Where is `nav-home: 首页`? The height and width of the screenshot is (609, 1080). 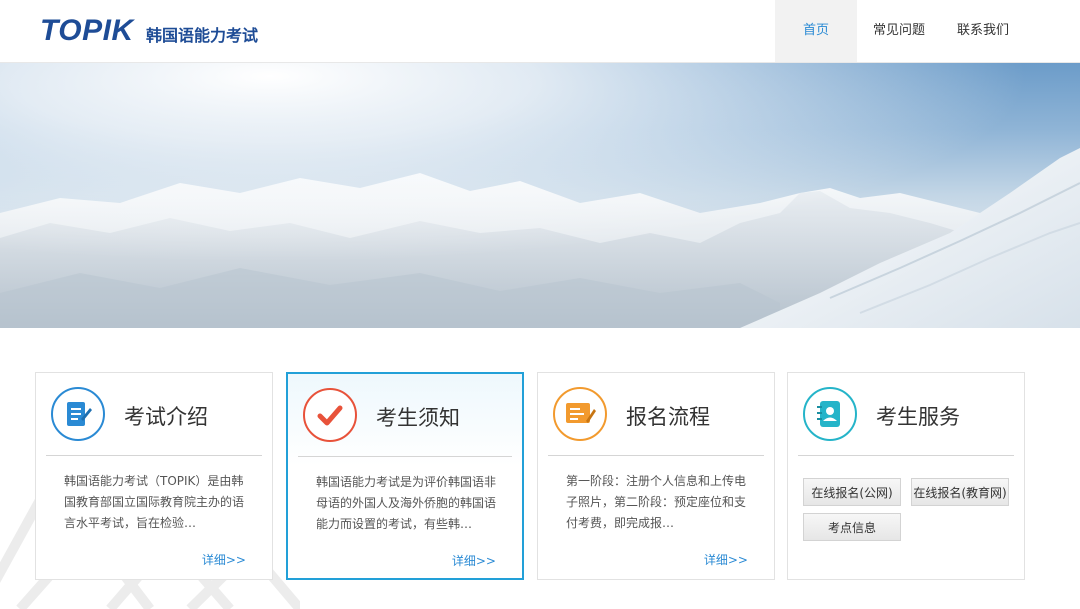
nav-home: 首页 is located at coordinates (815, 31).